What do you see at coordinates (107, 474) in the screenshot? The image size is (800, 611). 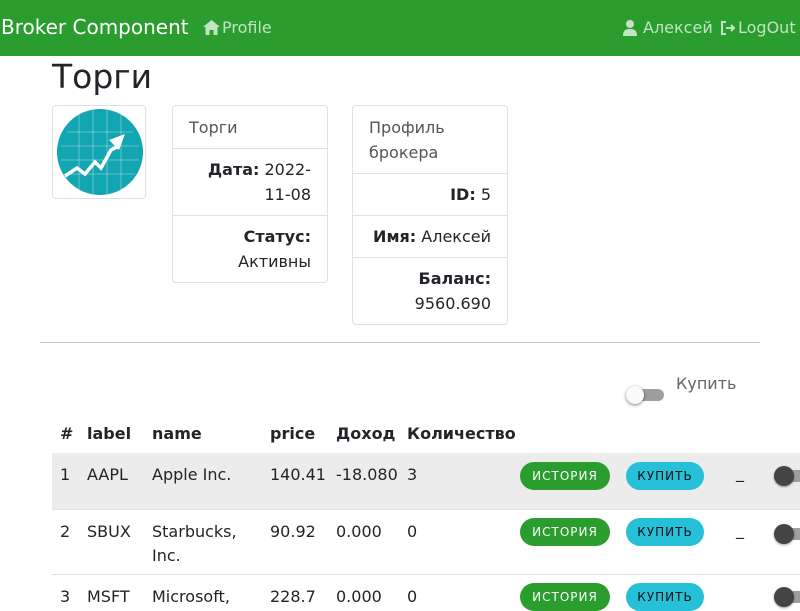 I see `row-ticker: AAPL` at bounding box center [107, 474].